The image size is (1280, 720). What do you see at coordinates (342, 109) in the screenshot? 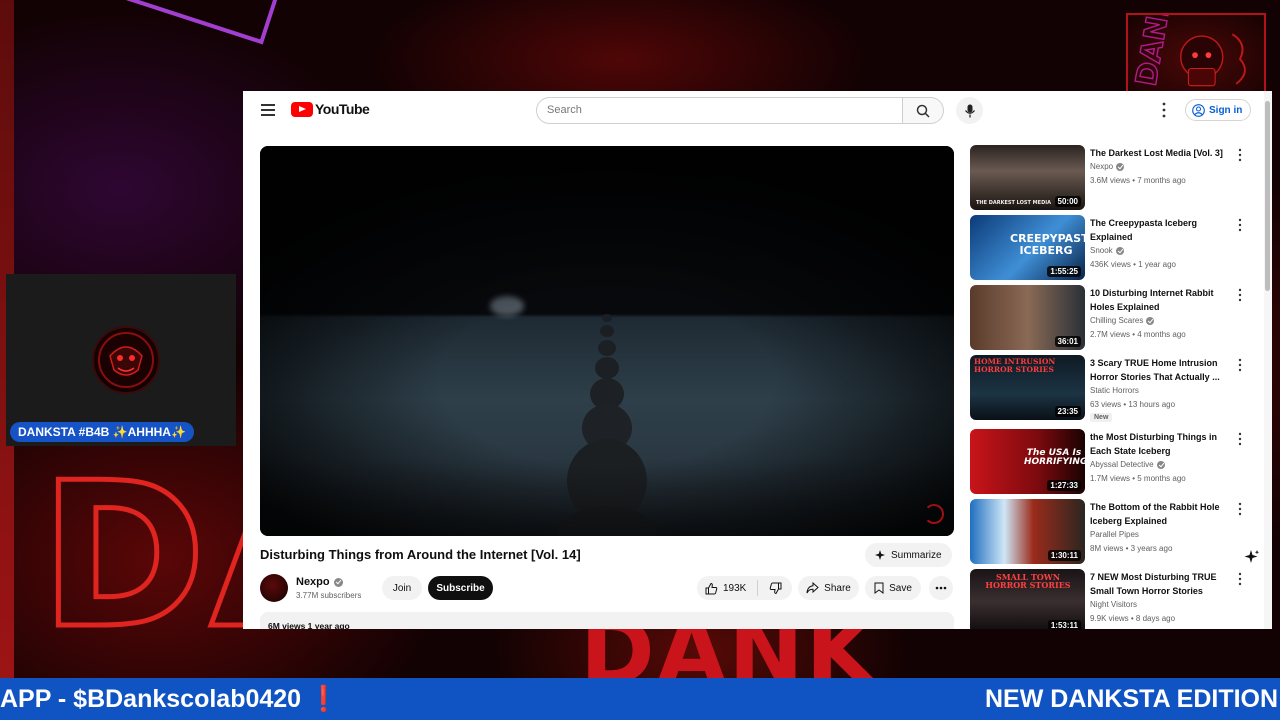
I see `youtube-logo-text: YouTube` at bounding box center [342, 109].